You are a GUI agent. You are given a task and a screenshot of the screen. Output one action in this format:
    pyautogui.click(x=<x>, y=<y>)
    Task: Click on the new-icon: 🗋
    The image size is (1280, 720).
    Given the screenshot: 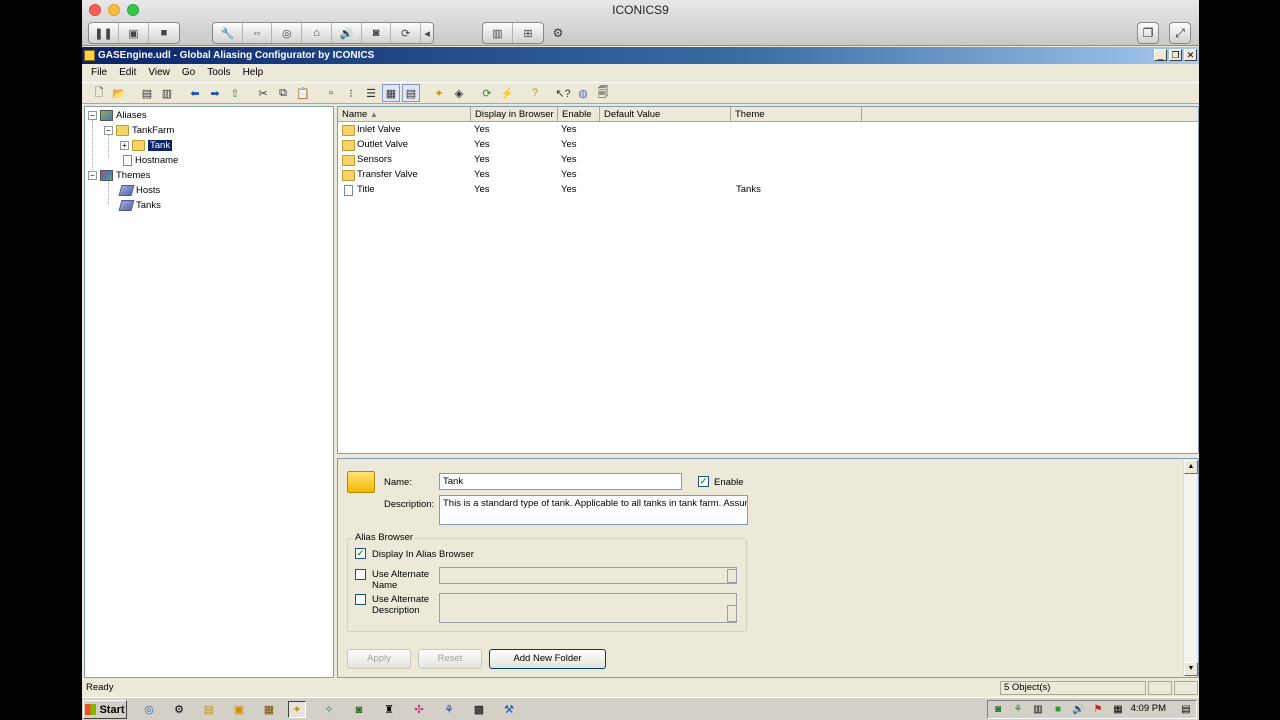 What is the action you would take?
    pyautogui.click(x=99, y=93)
    